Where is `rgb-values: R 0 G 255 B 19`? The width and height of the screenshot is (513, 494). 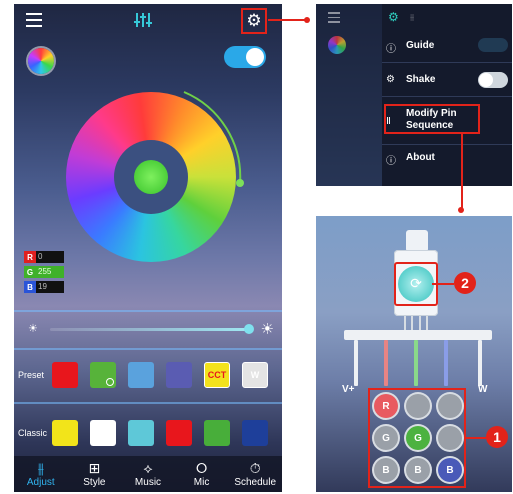 rgb-values: R 0 G 255 B 19 is located at coordinates (44, 272).